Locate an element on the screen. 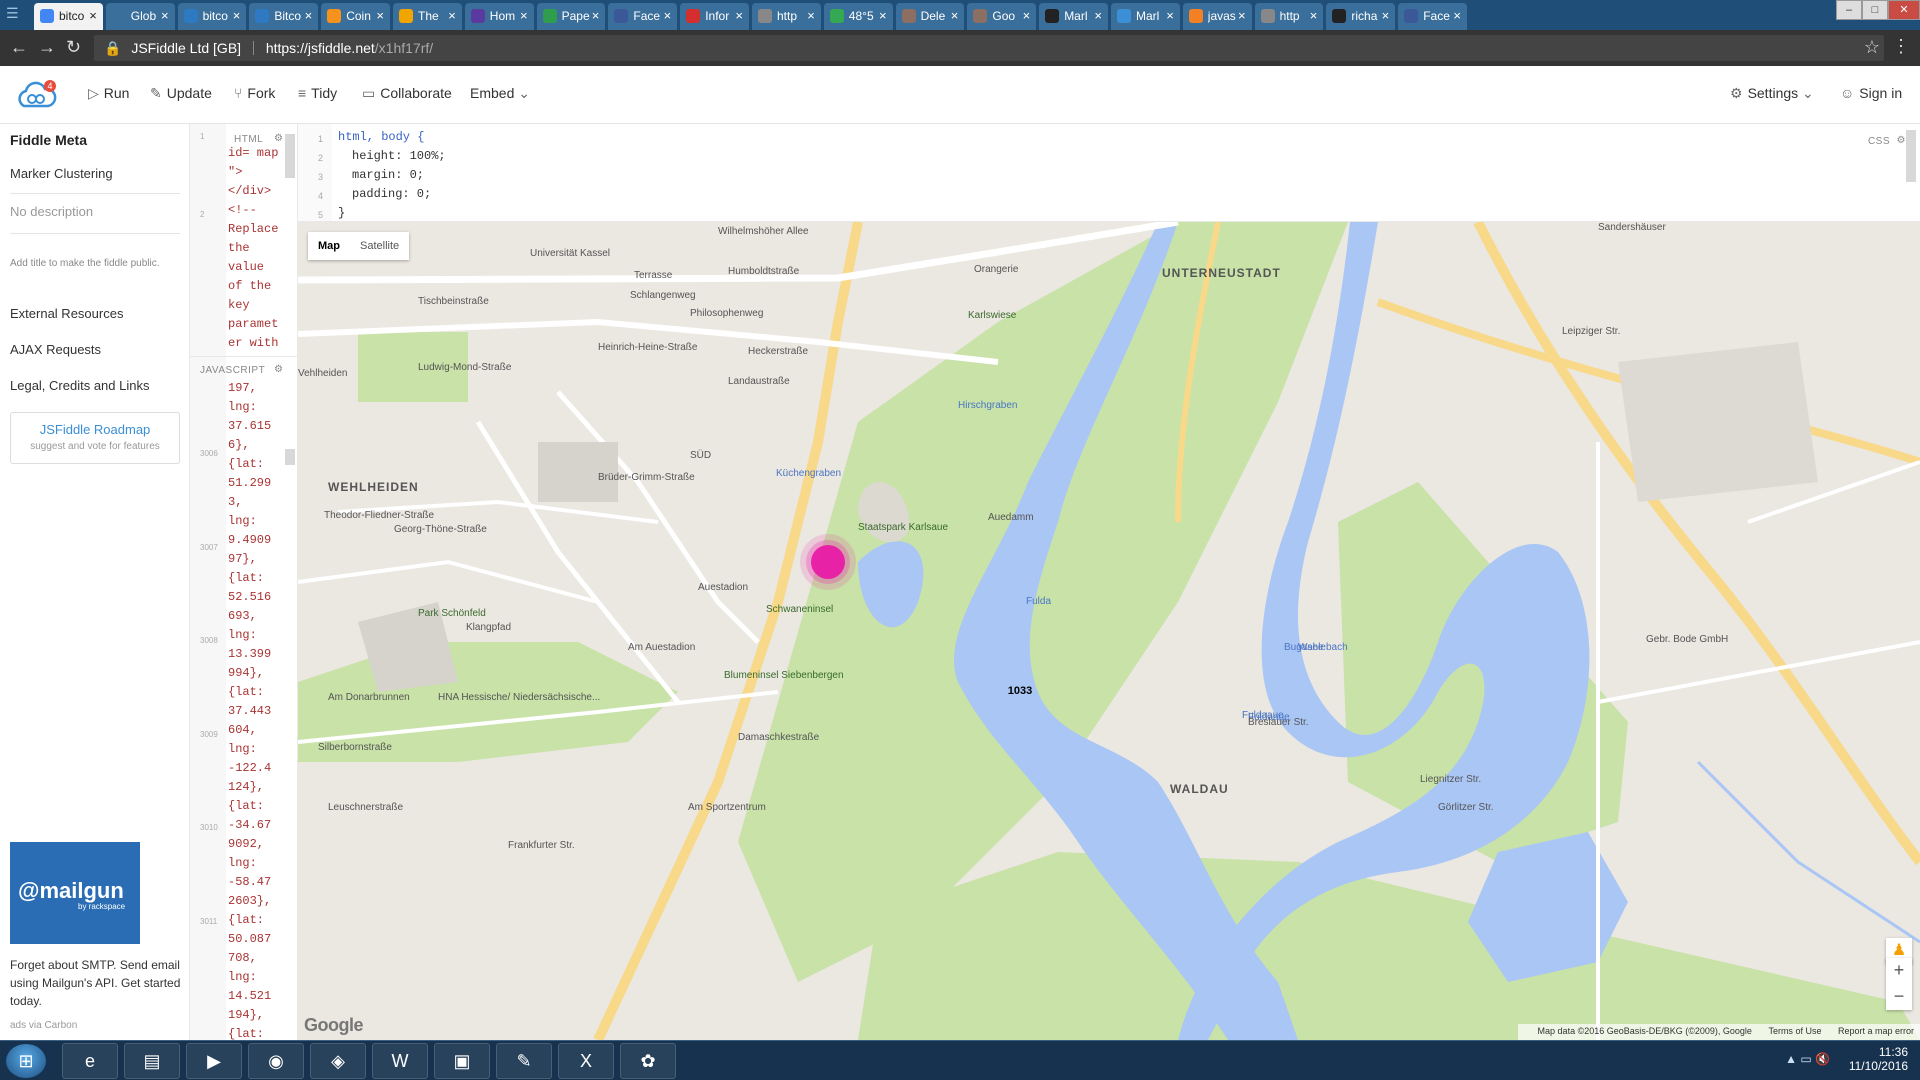 Image resolution: width=1920 pixels, height=1080 pixels. update-button: ✎ Update is located at coordinates (181, 93).